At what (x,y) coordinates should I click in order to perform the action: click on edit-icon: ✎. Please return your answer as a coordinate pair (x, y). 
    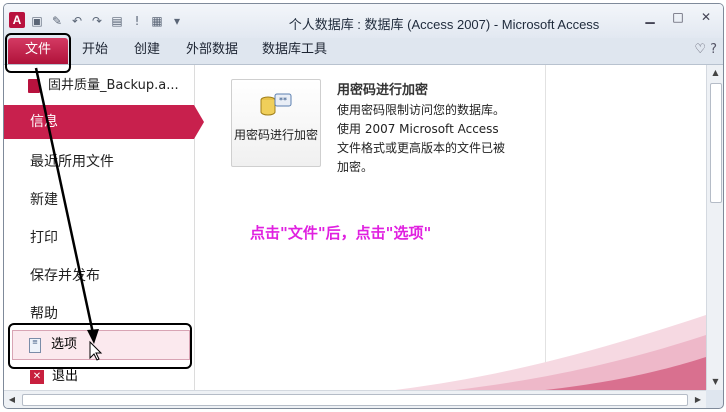
    Looking at the image, I should click on (57, 21).